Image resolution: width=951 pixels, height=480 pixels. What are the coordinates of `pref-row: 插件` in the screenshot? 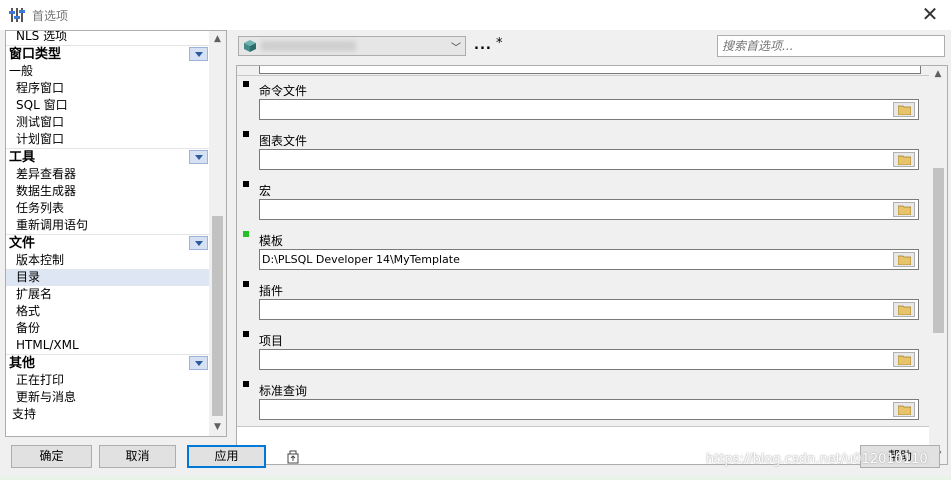 It's located at (583, 301).